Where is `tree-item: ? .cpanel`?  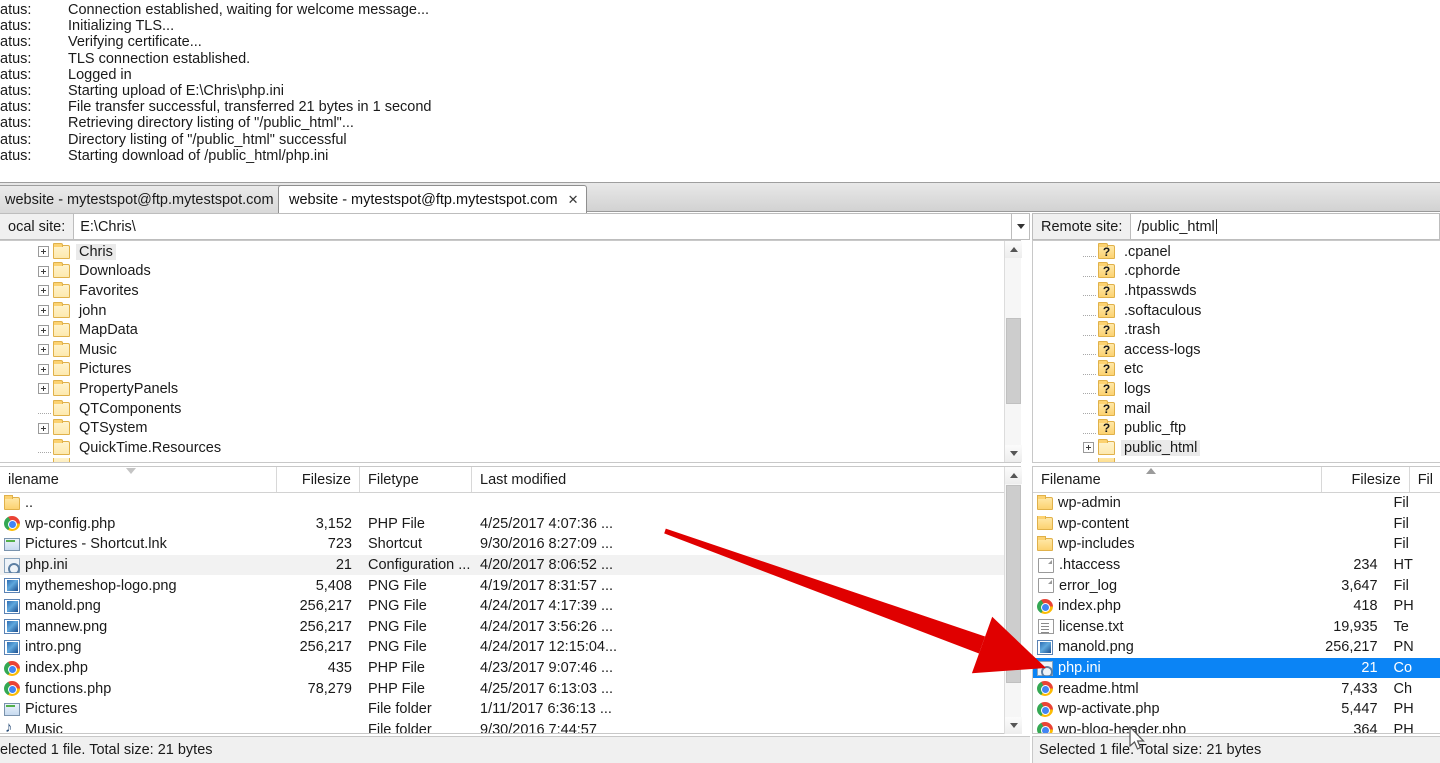
tree-item: ? .cpanel is located at coordinates (1236, 252).